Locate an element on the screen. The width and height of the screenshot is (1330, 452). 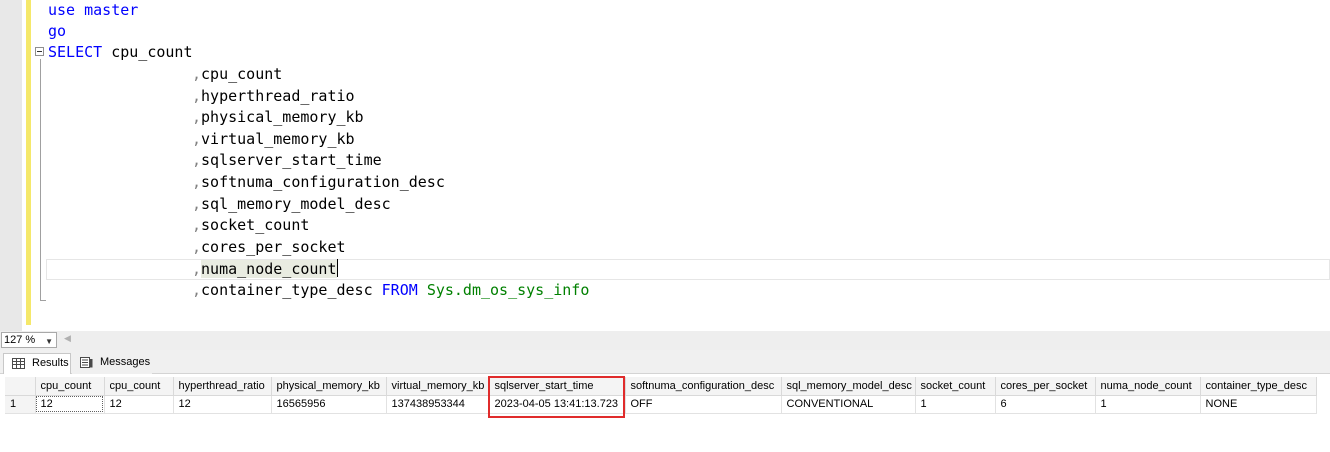
tab-results-label: Results is located at coordinates (50, 363).